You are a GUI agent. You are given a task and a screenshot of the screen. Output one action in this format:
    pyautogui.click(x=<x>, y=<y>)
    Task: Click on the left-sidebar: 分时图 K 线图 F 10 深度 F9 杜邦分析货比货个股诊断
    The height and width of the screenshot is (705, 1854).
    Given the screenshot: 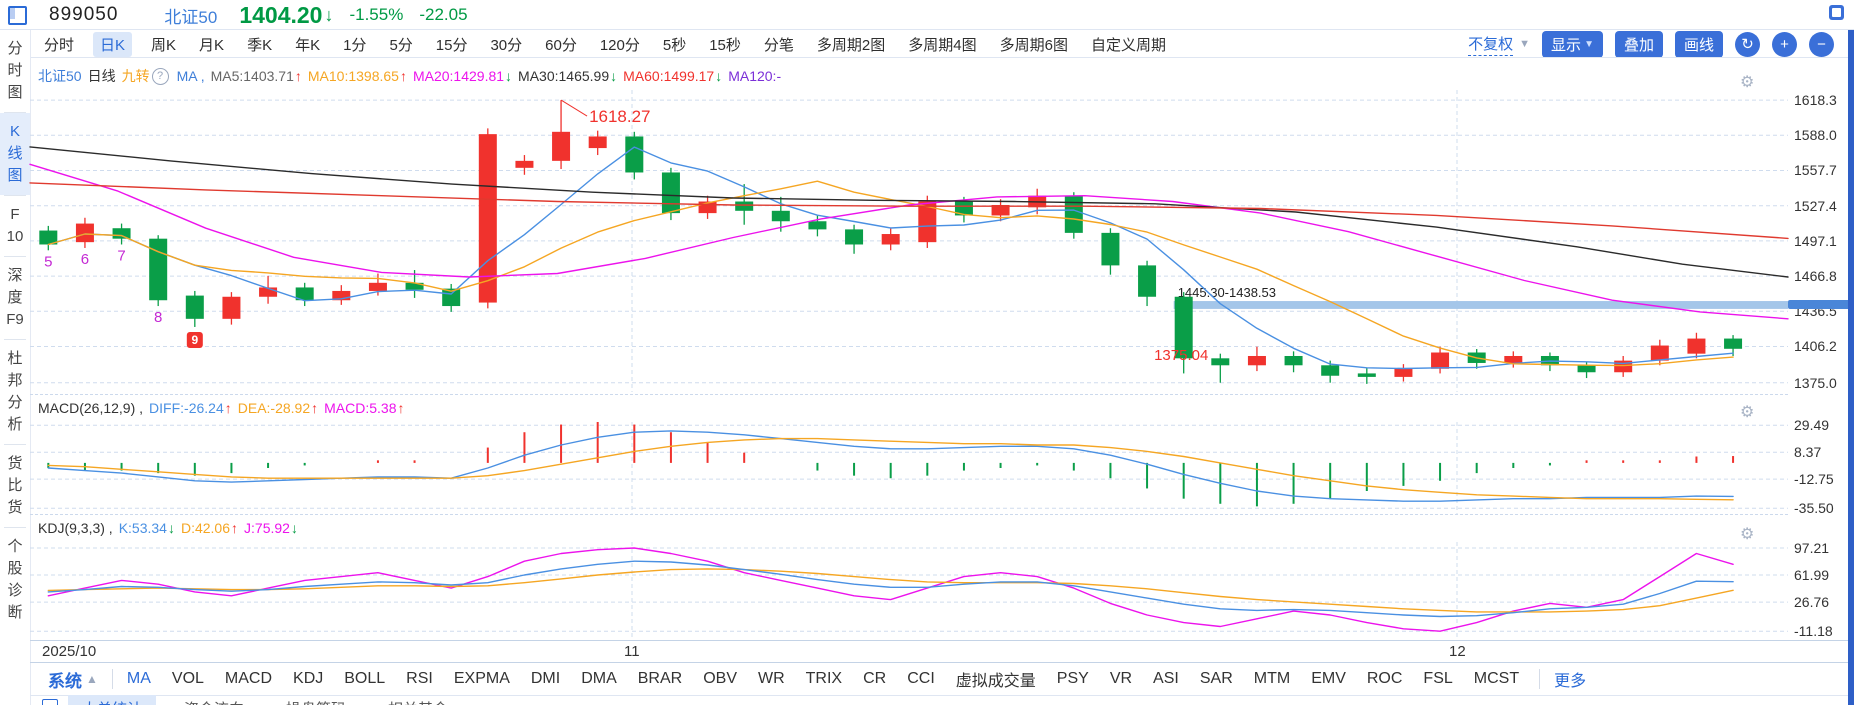 What is the action you would take?
    pyautogui.click(x=15, y=331)
    